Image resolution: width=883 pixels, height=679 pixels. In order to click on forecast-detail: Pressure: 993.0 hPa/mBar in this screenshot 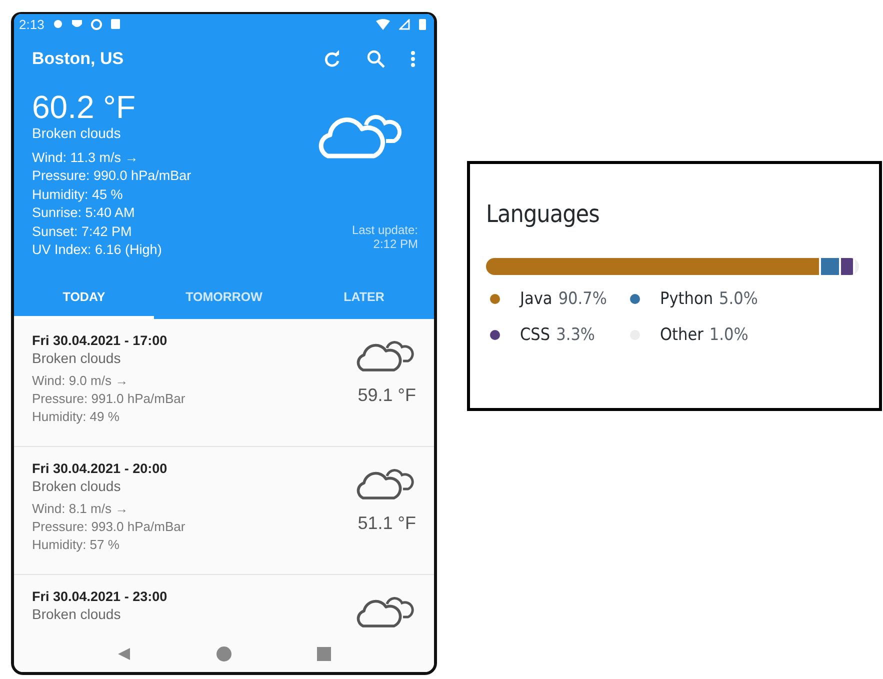, I will do `click(109, 527)`.